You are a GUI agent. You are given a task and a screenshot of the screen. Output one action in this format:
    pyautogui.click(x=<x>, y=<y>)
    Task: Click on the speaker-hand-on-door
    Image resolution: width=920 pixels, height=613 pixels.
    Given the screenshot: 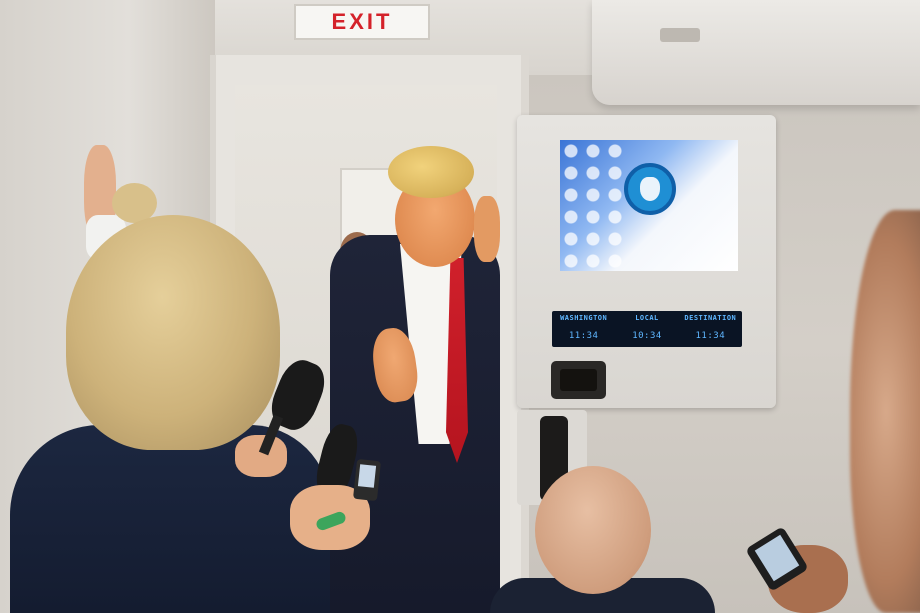 What is the action you would take?
    pyautogui.click(x=487, y=229)
    